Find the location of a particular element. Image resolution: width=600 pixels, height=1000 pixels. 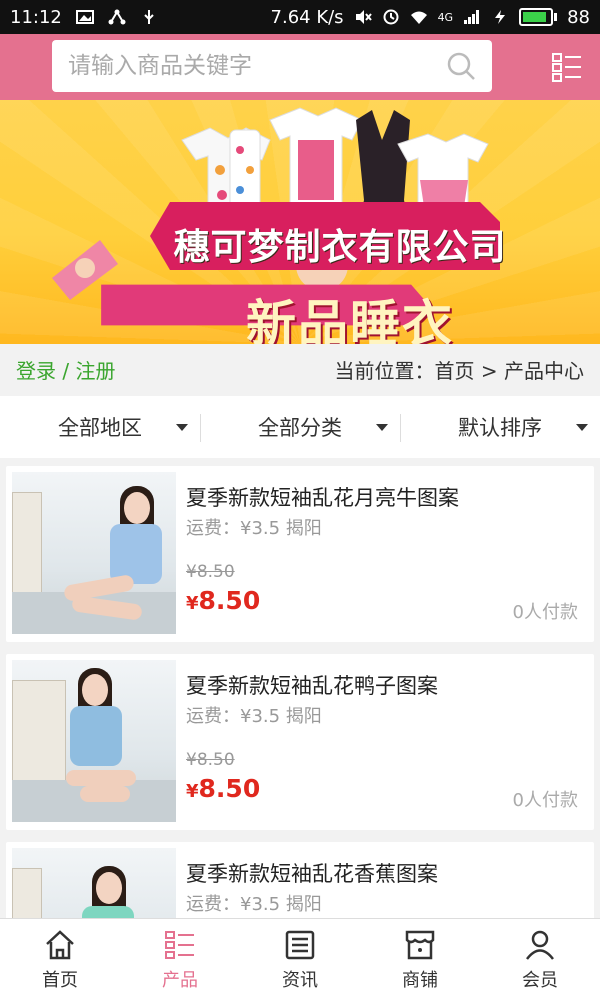

filter-sort: 默认排序 is located at coordinates (500, 427).